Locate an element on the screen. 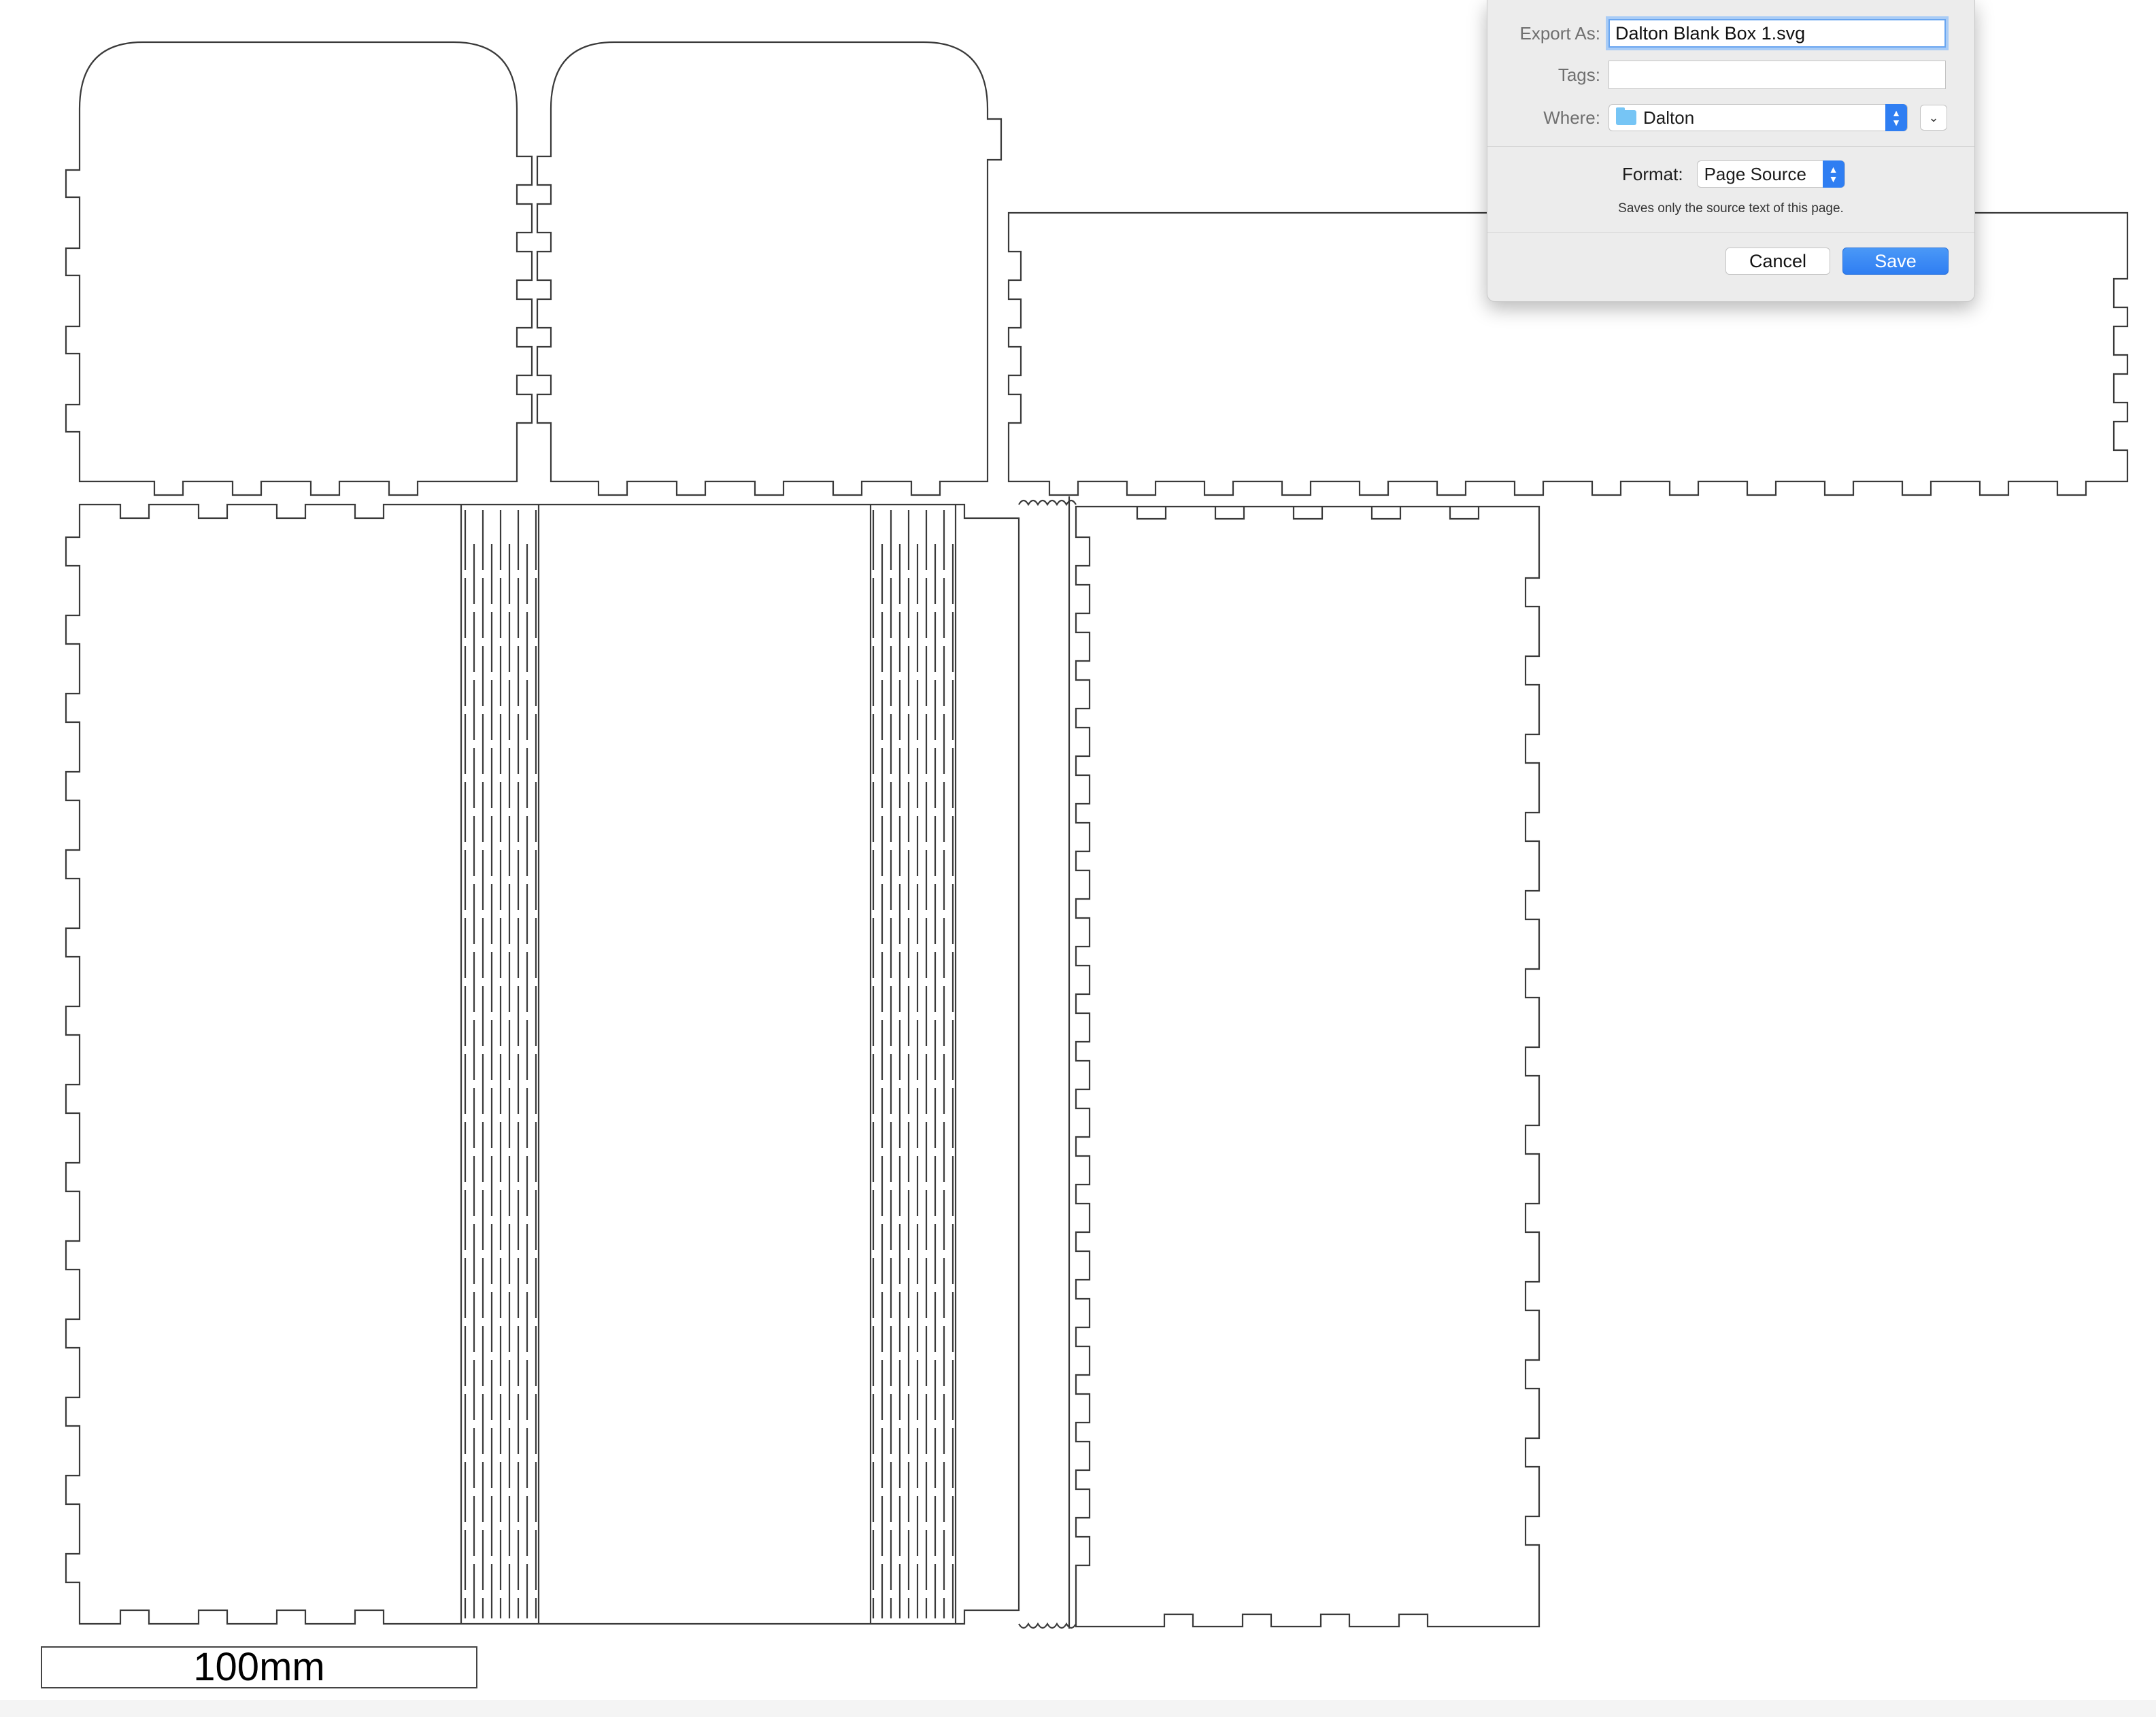 The height and width of the screenshot is (1717, 2156). where-label: Where: is located at coordinates (1571, 118).